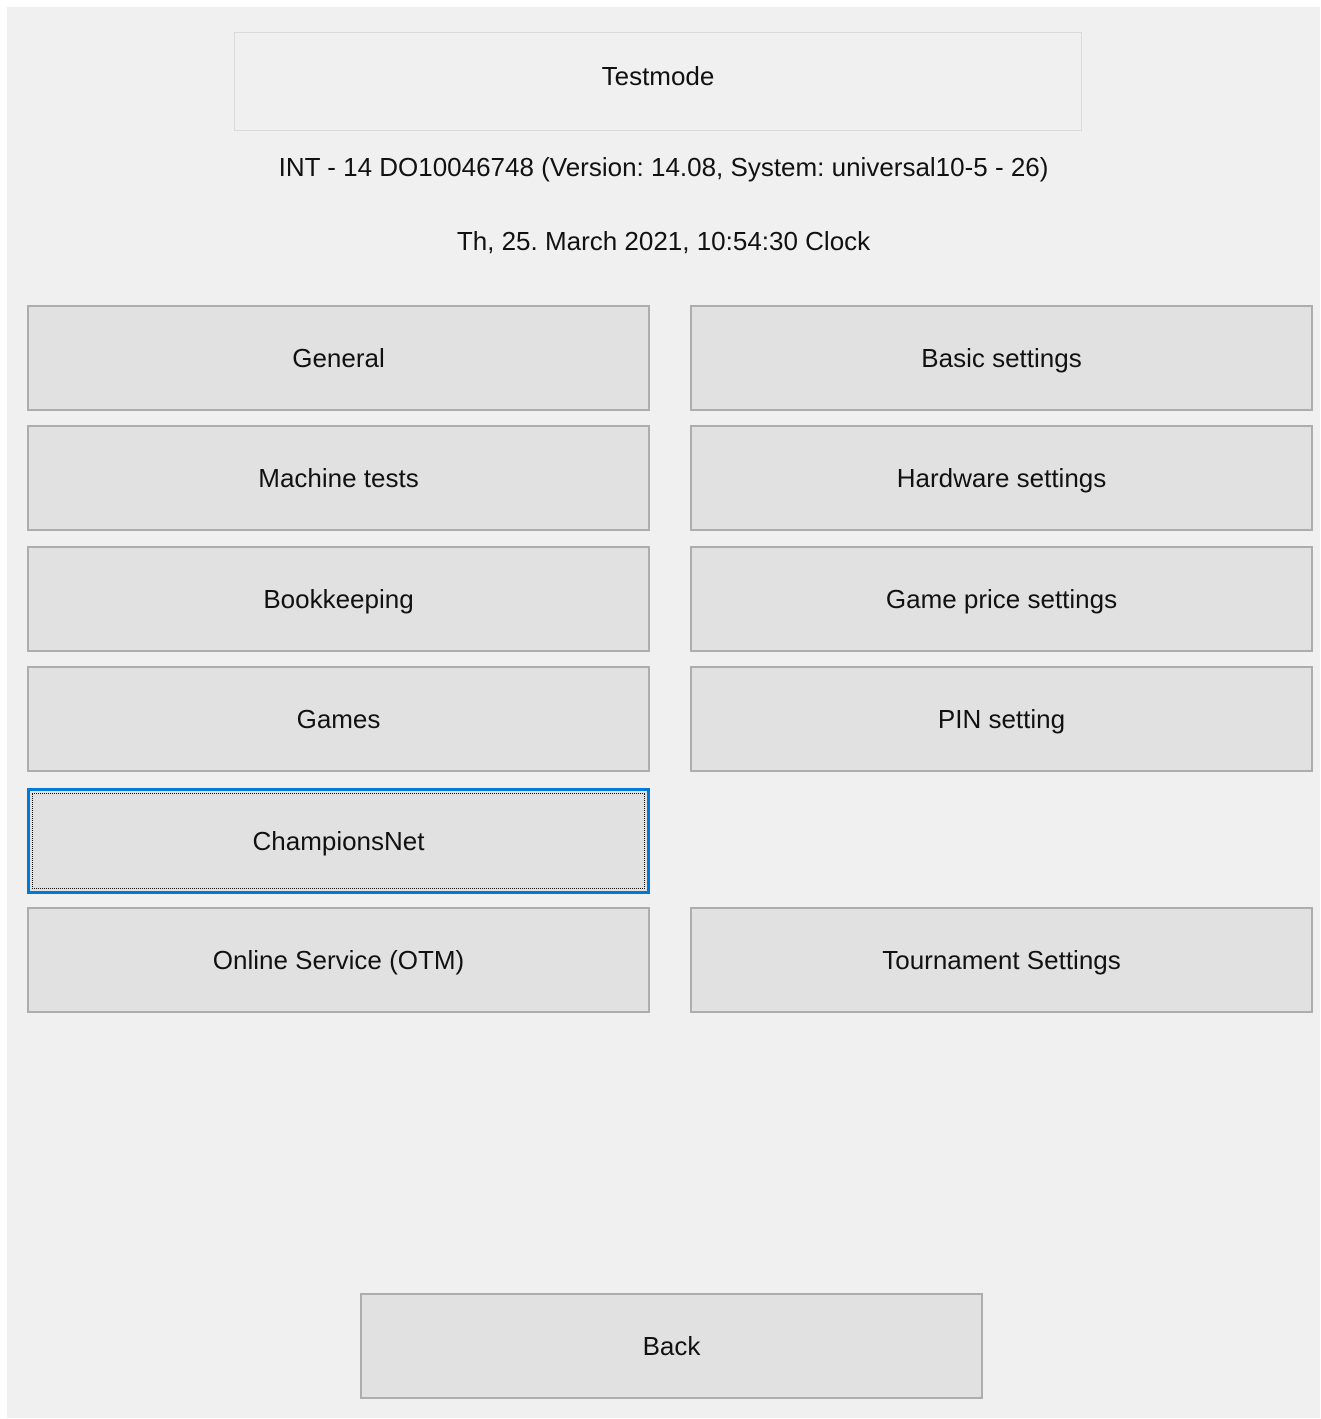 Image resolution: width=1321 pixels, height=1419 pixels. Describe the element at coordinates (1001, 478) in the screenshot. I see `hardware-settings-button: Hardware settings` at that location.